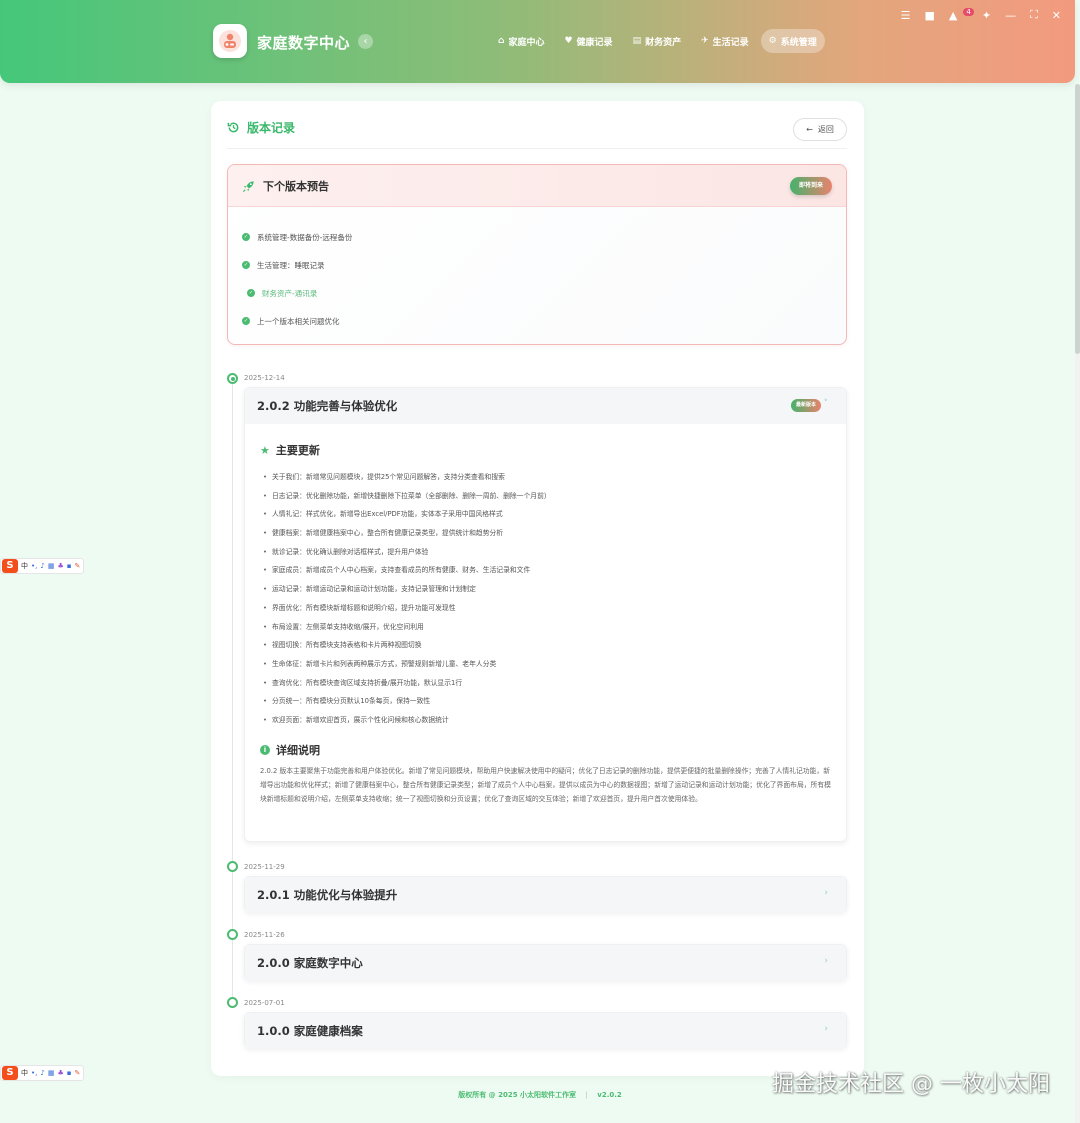 The width and height of the screenshot is (1080, 1123). What do you see at coordinates (290, 293) in the screenshot?
I see `preview-item-text: 财务资产-通讯录` at bounding box center [290, 293].